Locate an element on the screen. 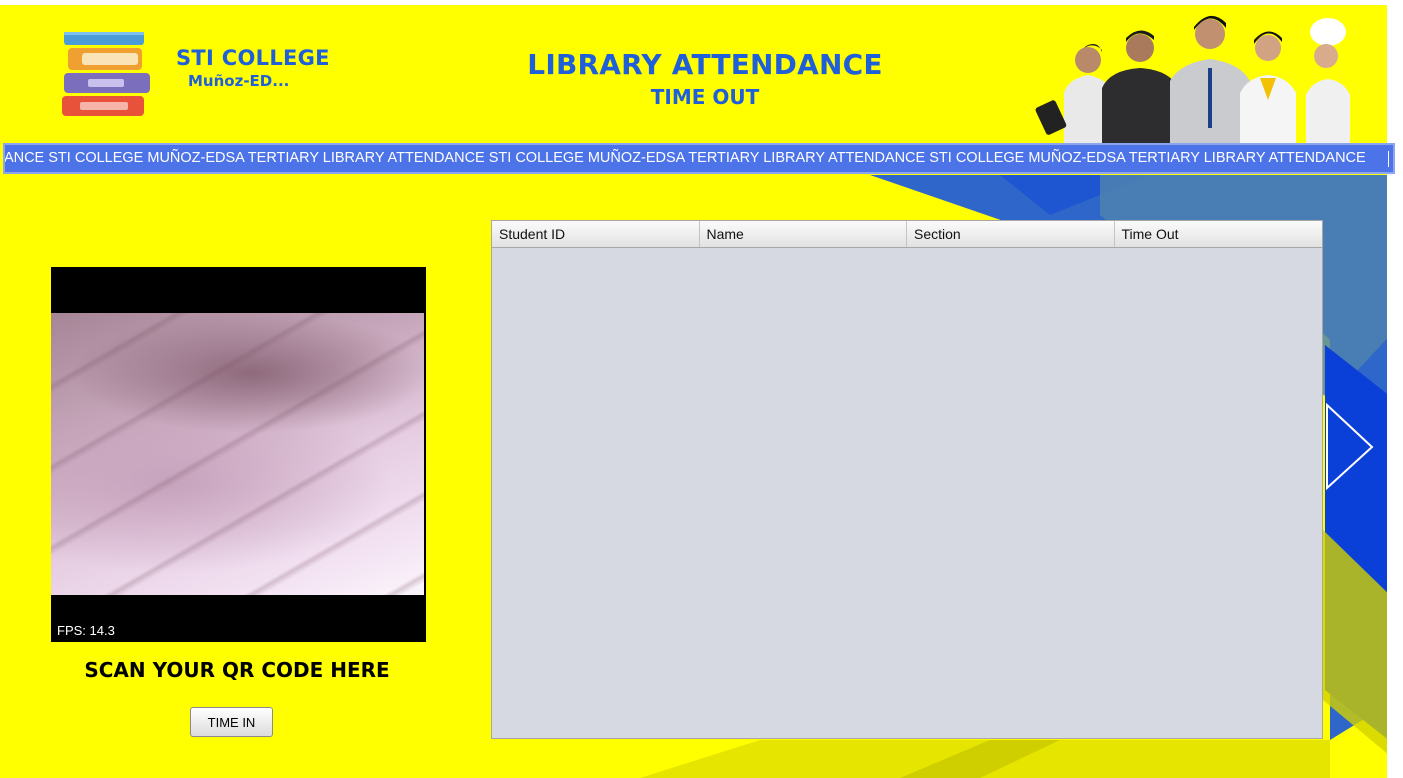 Image resolution: width=1403 pixels, height=778 pixels. column-student-id: Student ID is located at coordinates (596, 234).